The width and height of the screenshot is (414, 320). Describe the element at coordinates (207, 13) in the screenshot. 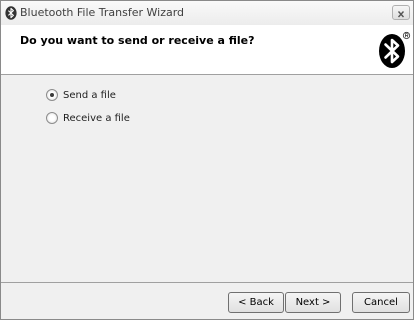

I see `title-bar: Bluetooth File Transfer Wizard` at that location.